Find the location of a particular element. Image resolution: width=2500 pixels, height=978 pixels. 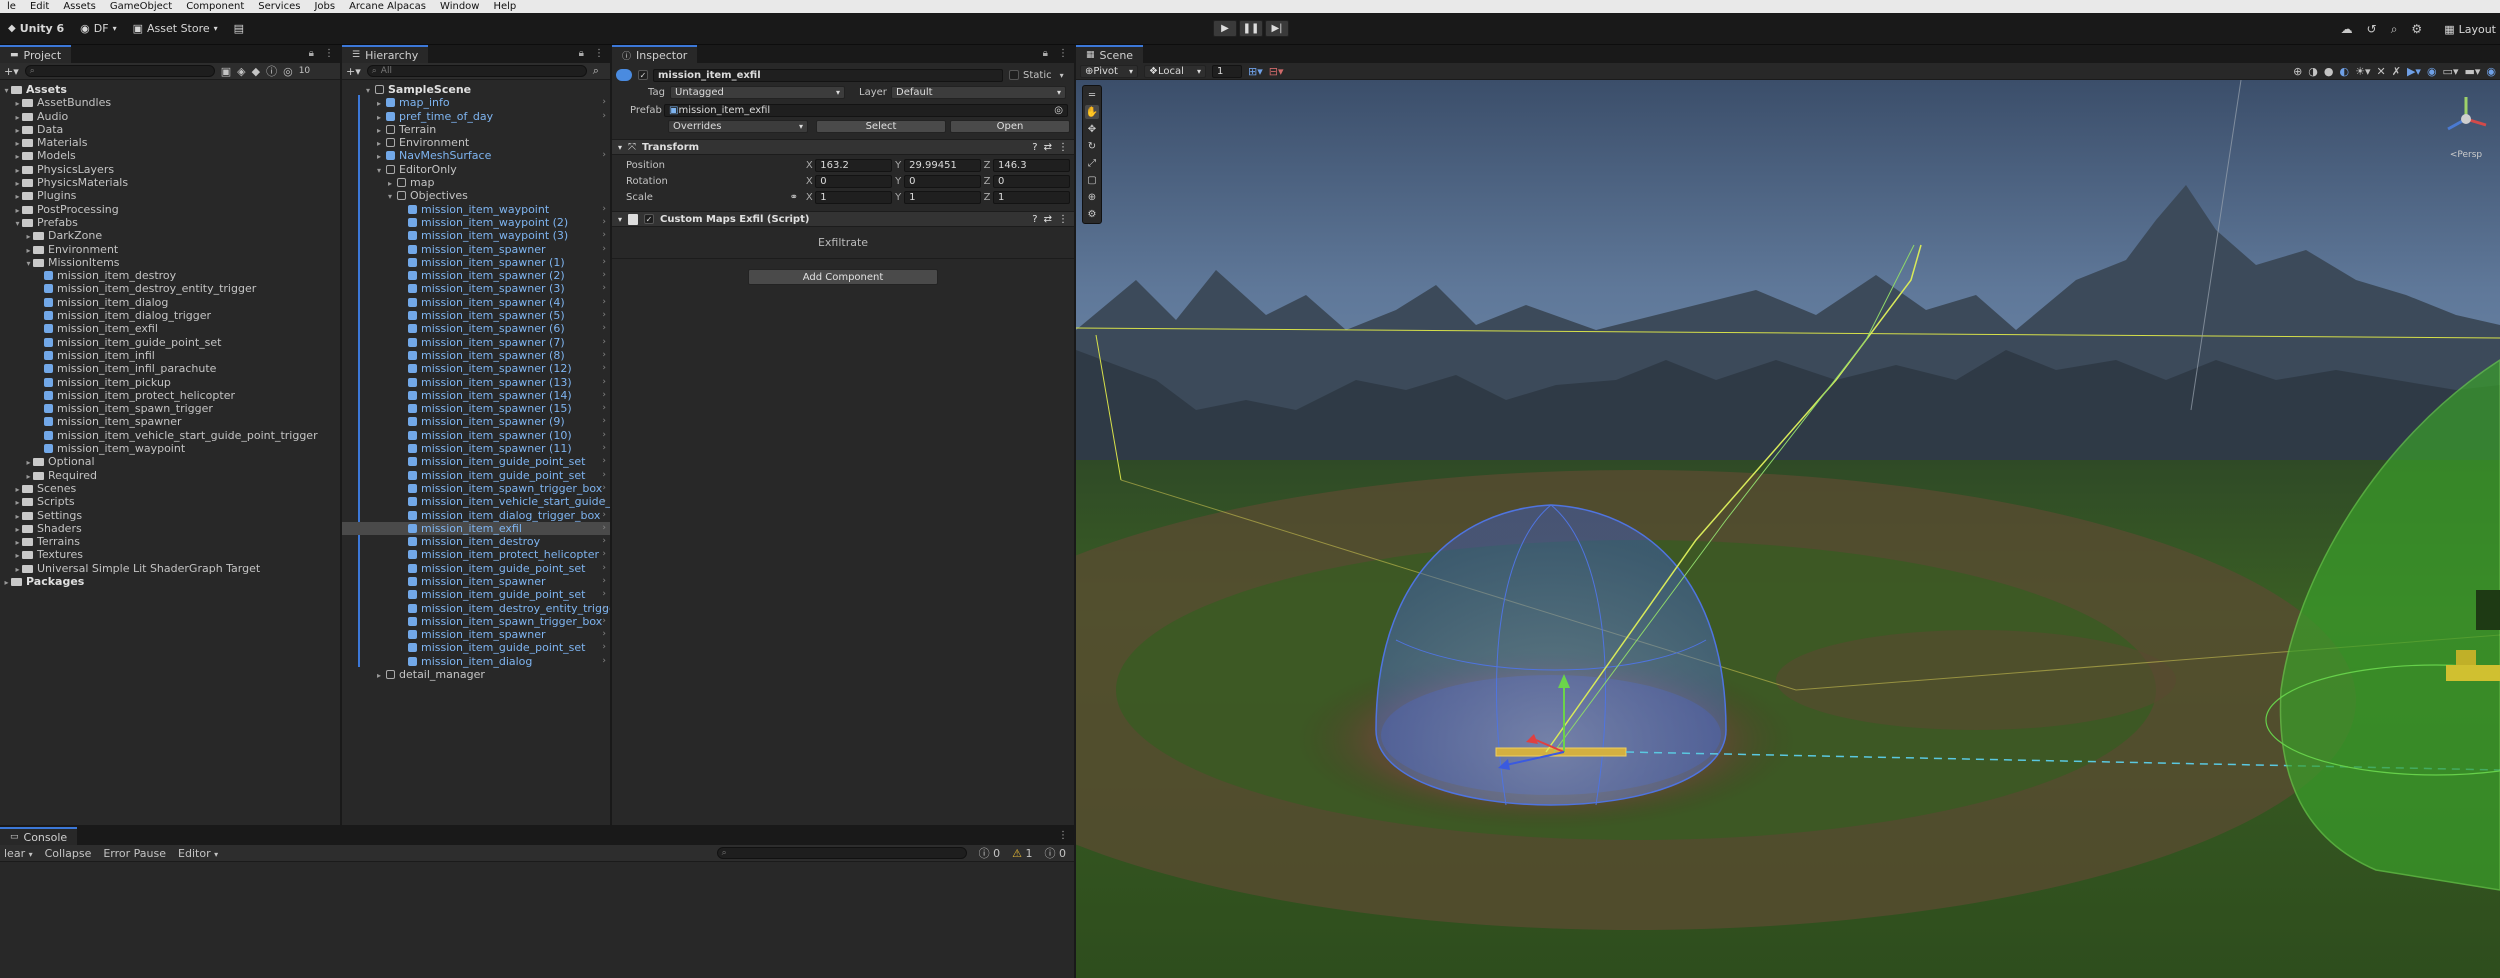

rotate-tool-icon: ↻ is located at coordinates (1092, 146).